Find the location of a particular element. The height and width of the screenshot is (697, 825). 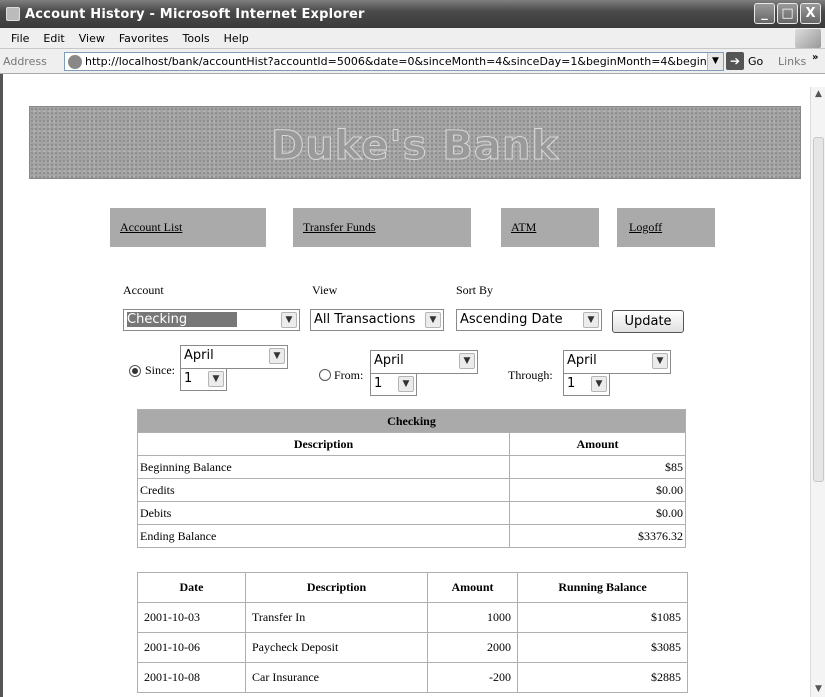

summary-description: Debits is located at coordinates (323, 513).